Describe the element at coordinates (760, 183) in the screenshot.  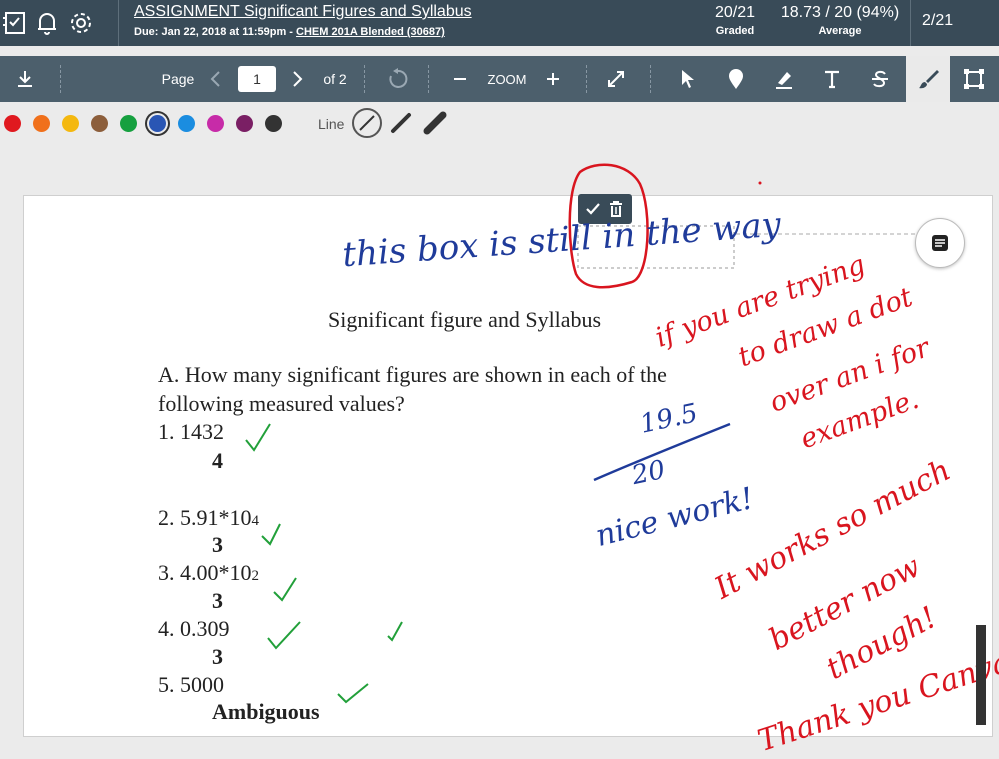
I see `red-dot-mark` at that location.